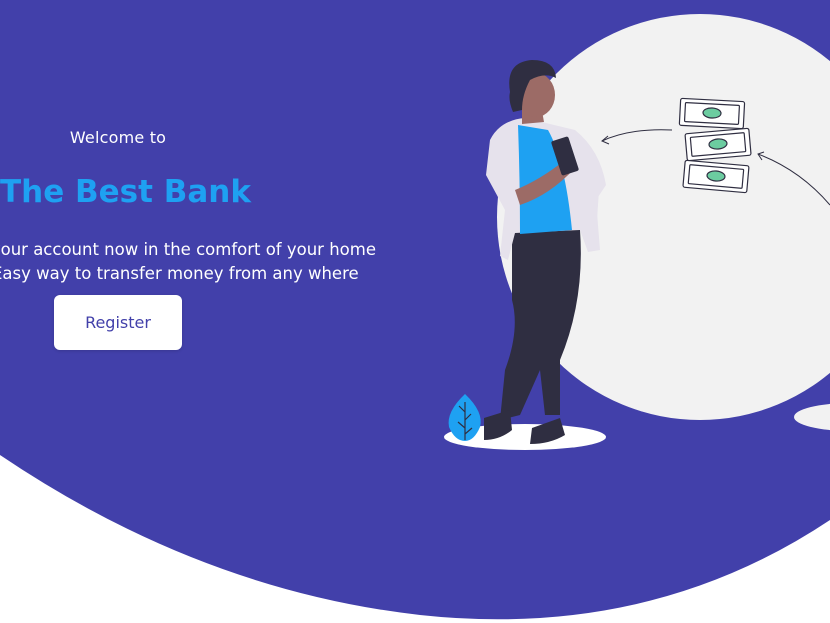  I want to click on brand-title: The Best Bank, so click(125, 192).